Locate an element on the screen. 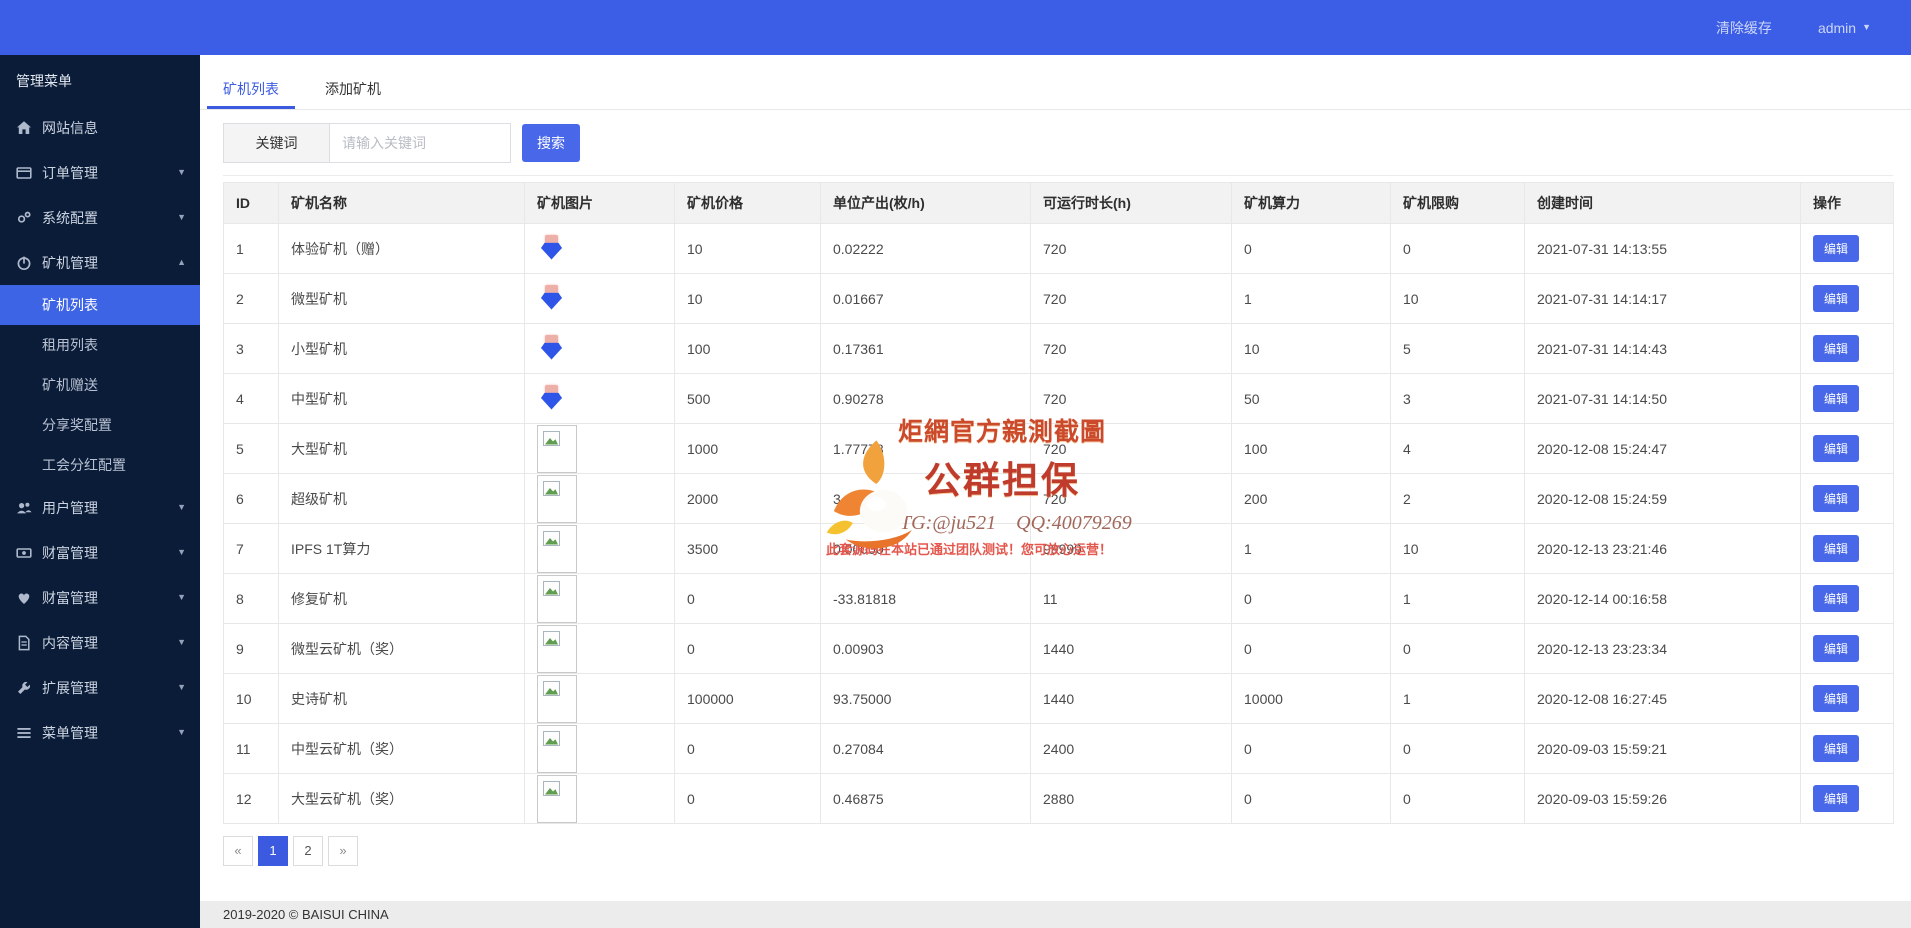 The image size is (1911, 928). pagination-next: » is located at coordinates (343, 851).